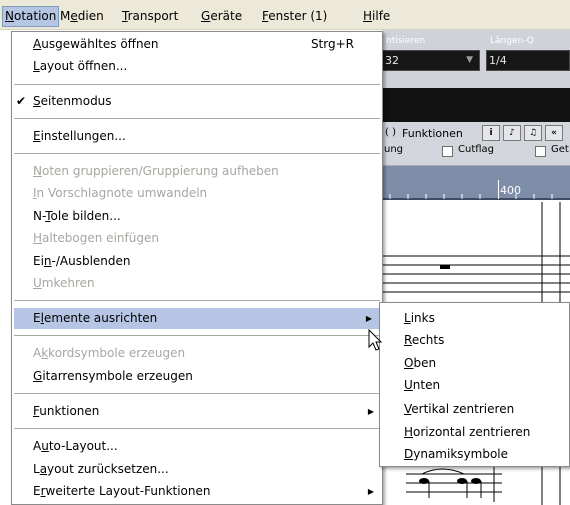 This screenshot has height=505, width=570. Describe the element at coordinates (431, 60) in the screenshot. I see `quantize-select: 32 ▼` at that location.